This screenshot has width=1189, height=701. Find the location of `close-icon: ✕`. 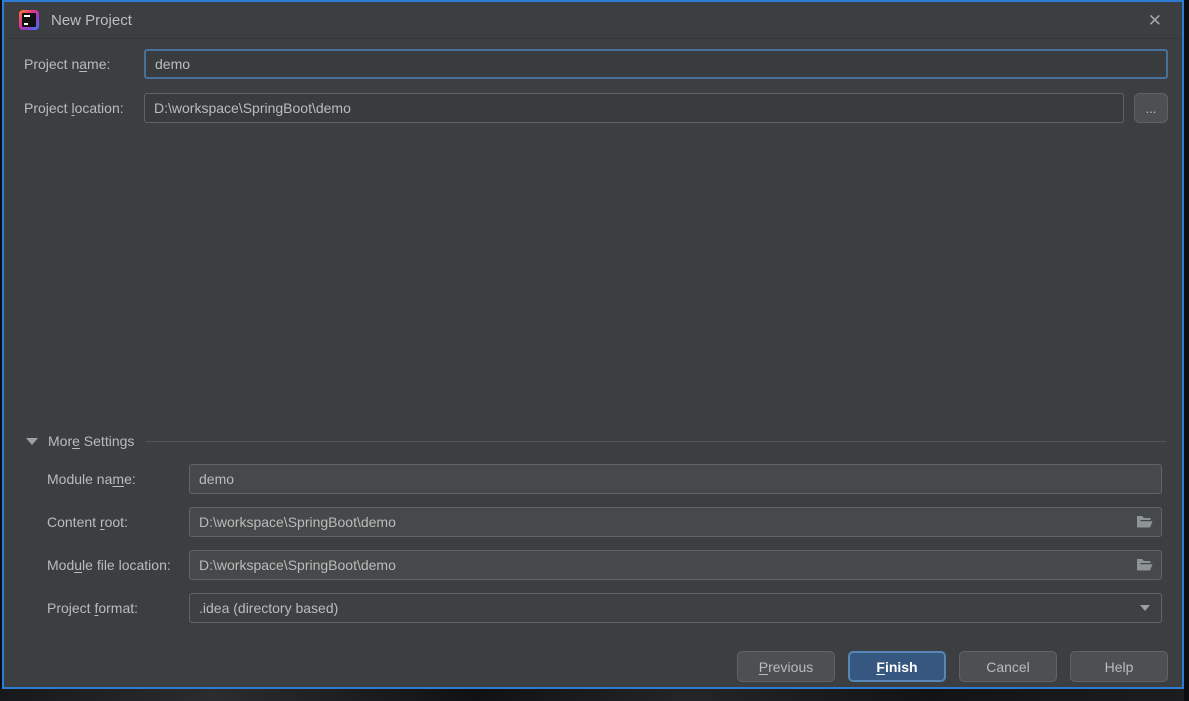

close-icon: ✕ is located at coordinates (1155, 20).